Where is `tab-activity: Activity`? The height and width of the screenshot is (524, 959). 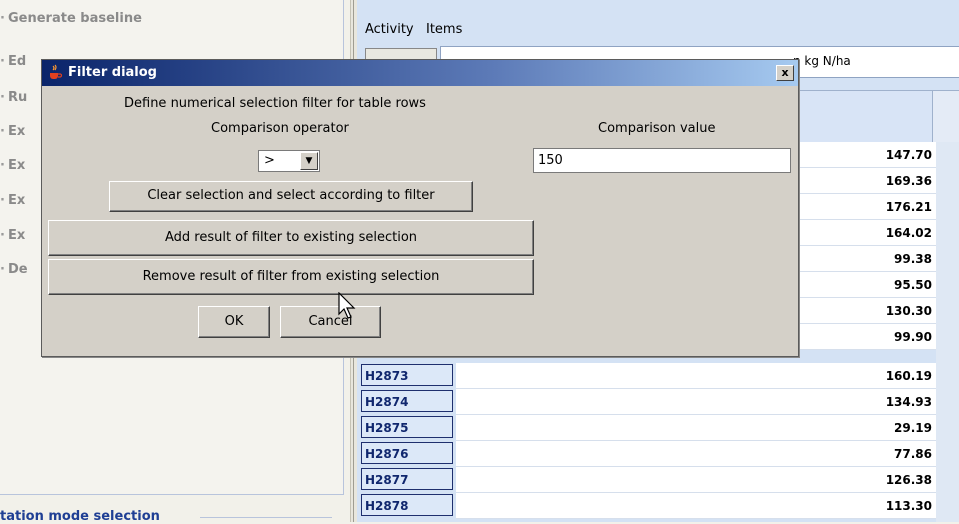
tab-activity: Activity is located at coordinates (389, 29).